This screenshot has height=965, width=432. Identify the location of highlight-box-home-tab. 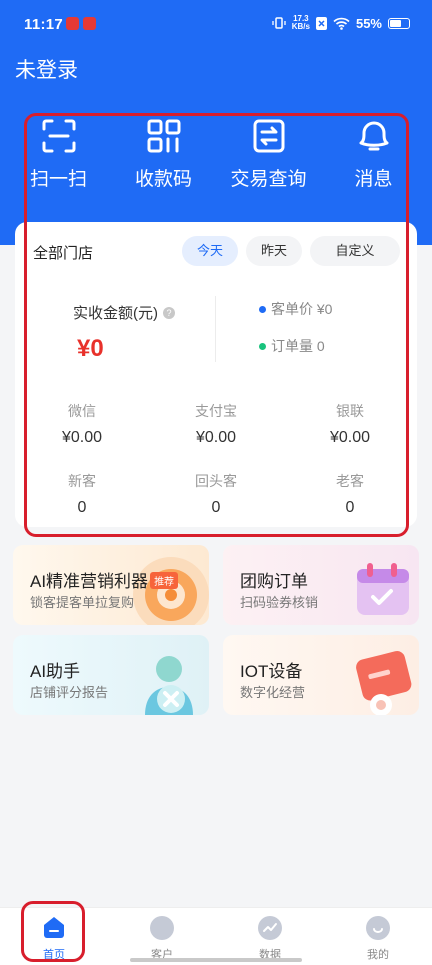
(53, 931).